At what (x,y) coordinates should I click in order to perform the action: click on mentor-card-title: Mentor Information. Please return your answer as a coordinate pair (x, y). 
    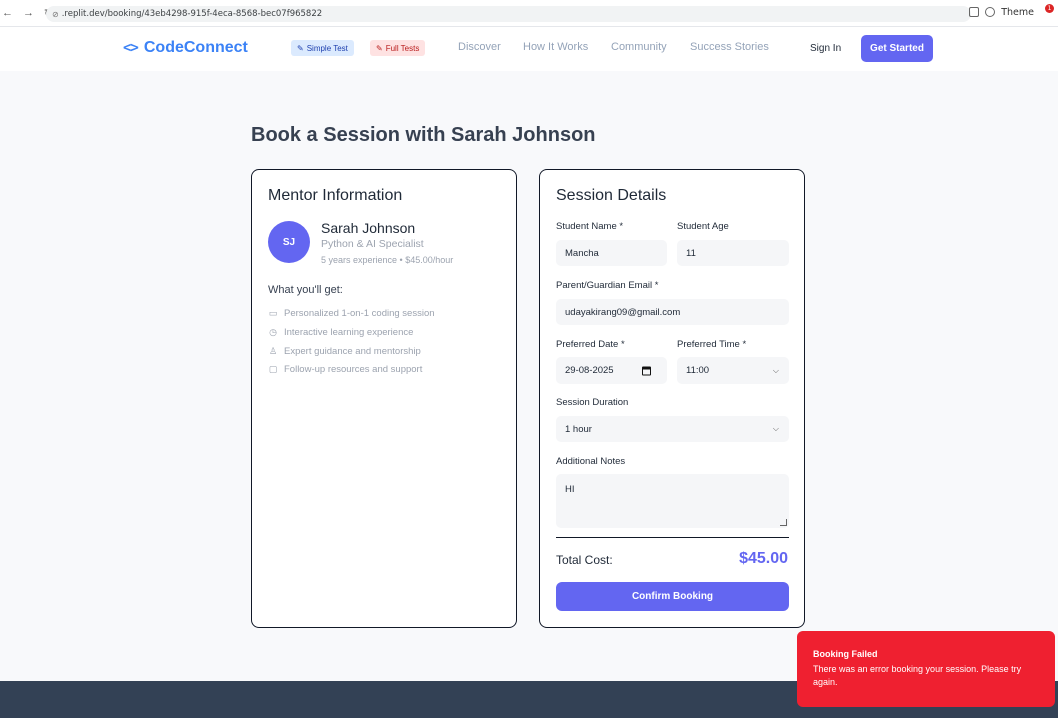
    Looking at the image, I should click on (335, 195).